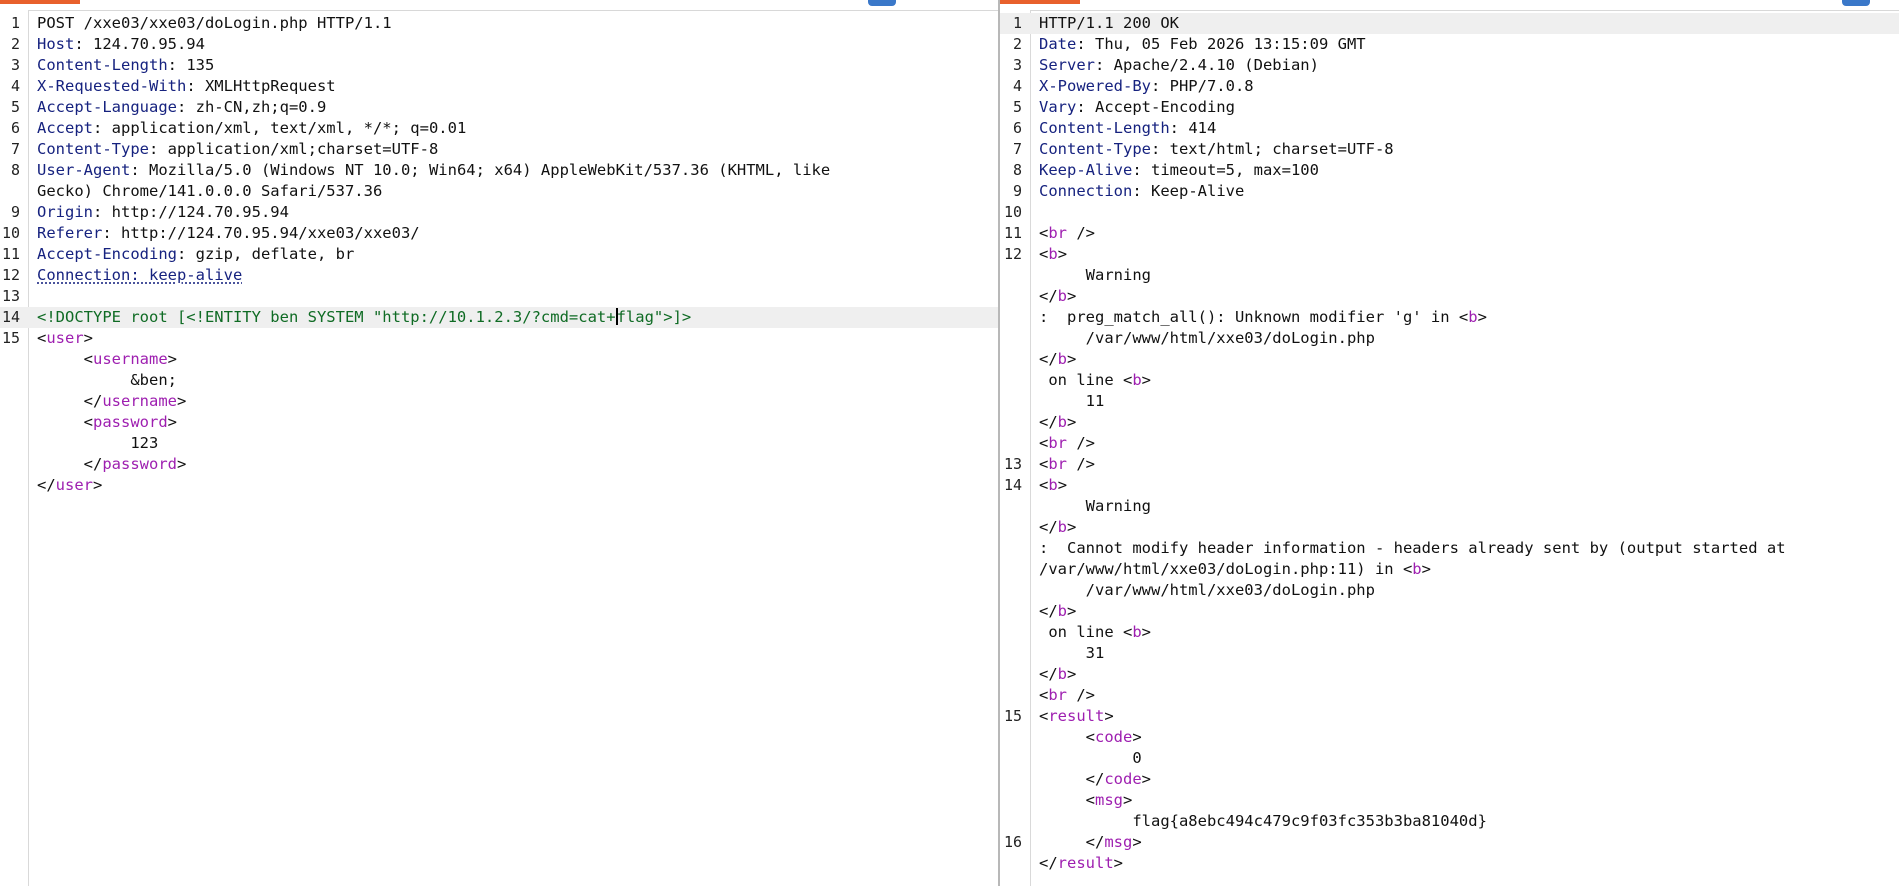 The image size is (1899, 886). Describe the element at coordinates (1095, 149) in the screenshot. I see `header-name: Content-Type` at that location.